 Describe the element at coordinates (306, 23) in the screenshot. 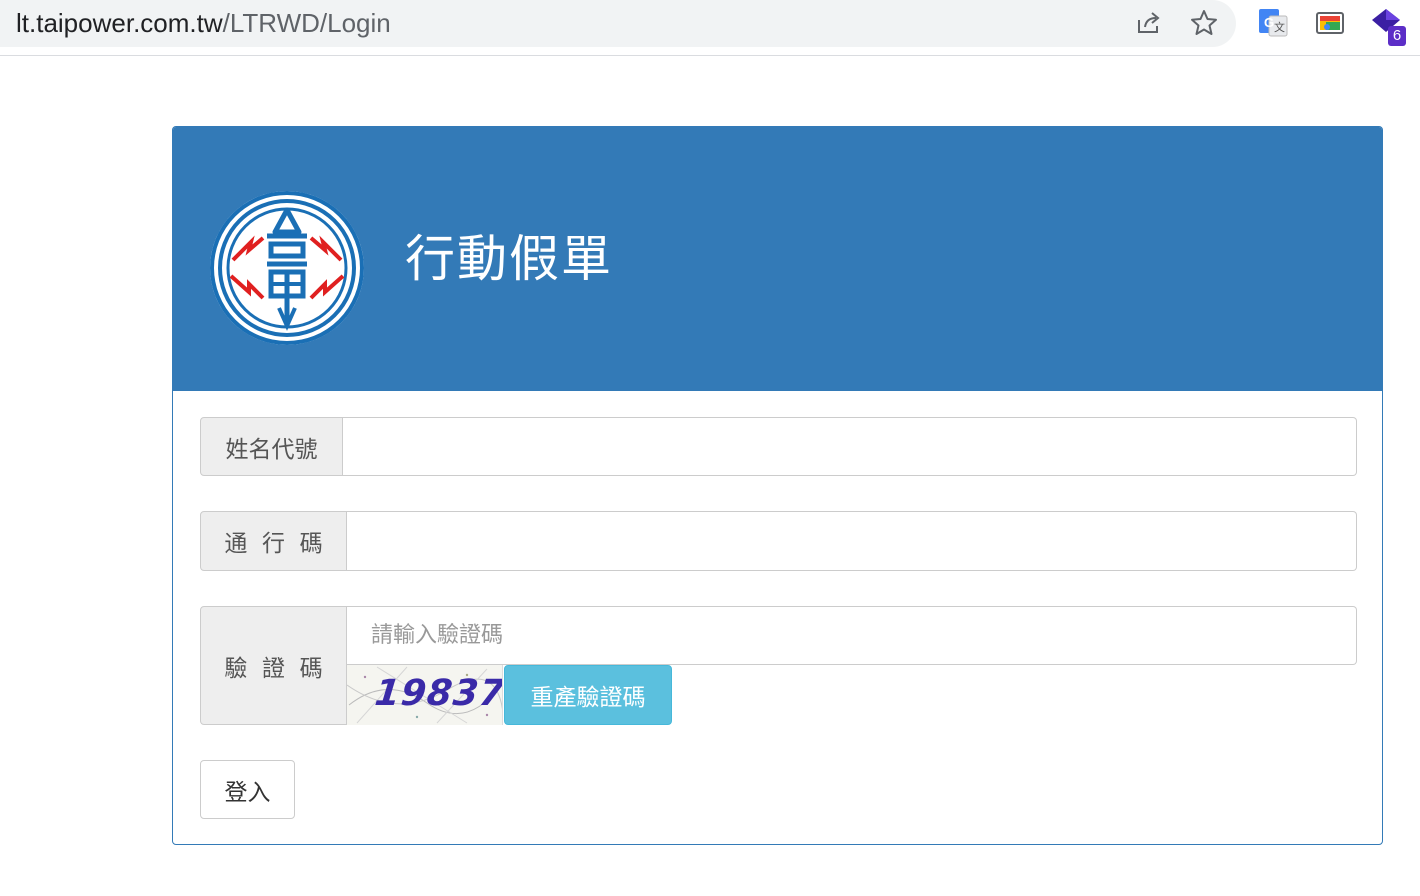

I see `url-path: /LTRWD/Login` at that location.